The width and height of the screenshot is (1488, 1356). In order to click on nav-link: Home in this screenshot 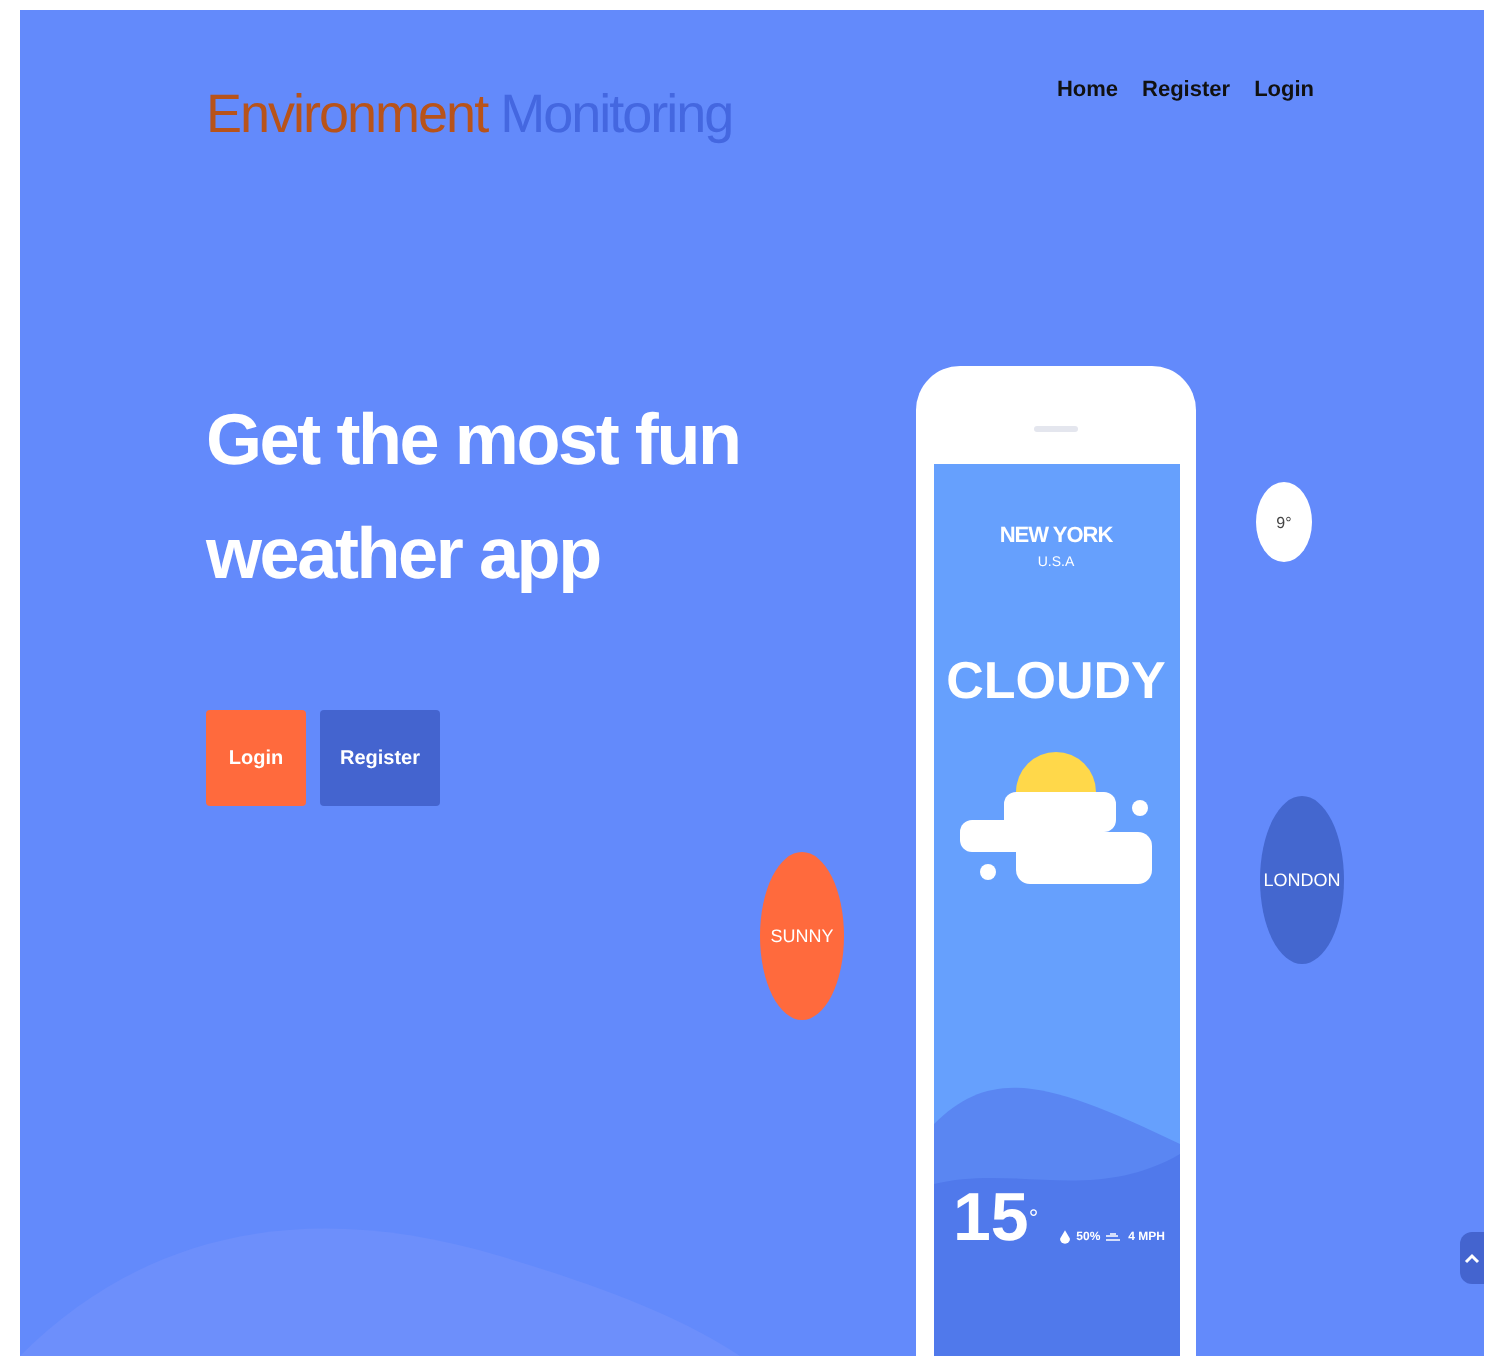, I will do `click(1087, 90)`.